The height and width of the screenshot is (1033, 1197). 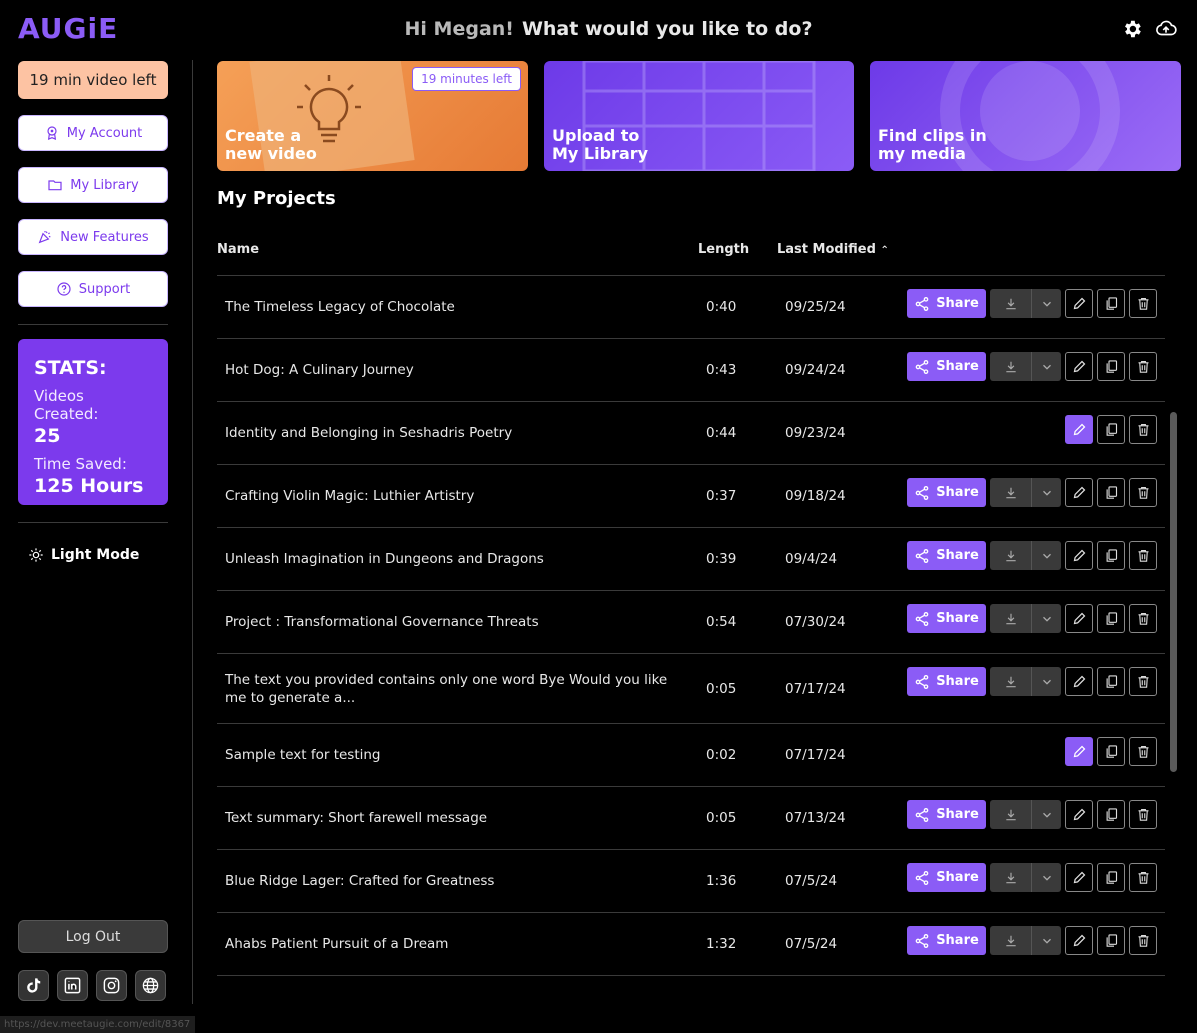 I want to click on sidebar-item-my-account: My Account, so click(x=93, y=133).